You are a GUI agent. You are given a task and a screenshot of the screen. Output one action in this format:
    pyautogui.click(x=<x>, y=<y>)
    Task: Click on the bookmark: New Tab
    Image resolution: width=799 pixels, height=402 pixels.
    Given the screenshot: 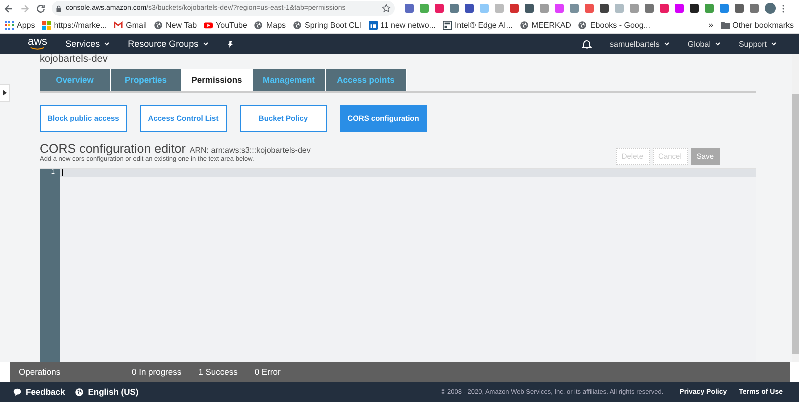 What is the action you would take?
    pyautogui.click(x=176, y=25)
    